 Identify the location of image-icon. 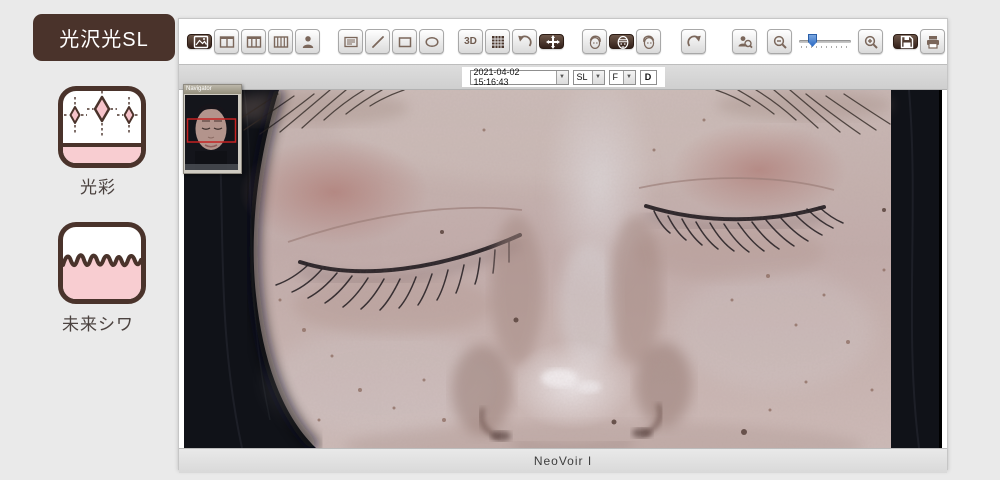
(201, 41).